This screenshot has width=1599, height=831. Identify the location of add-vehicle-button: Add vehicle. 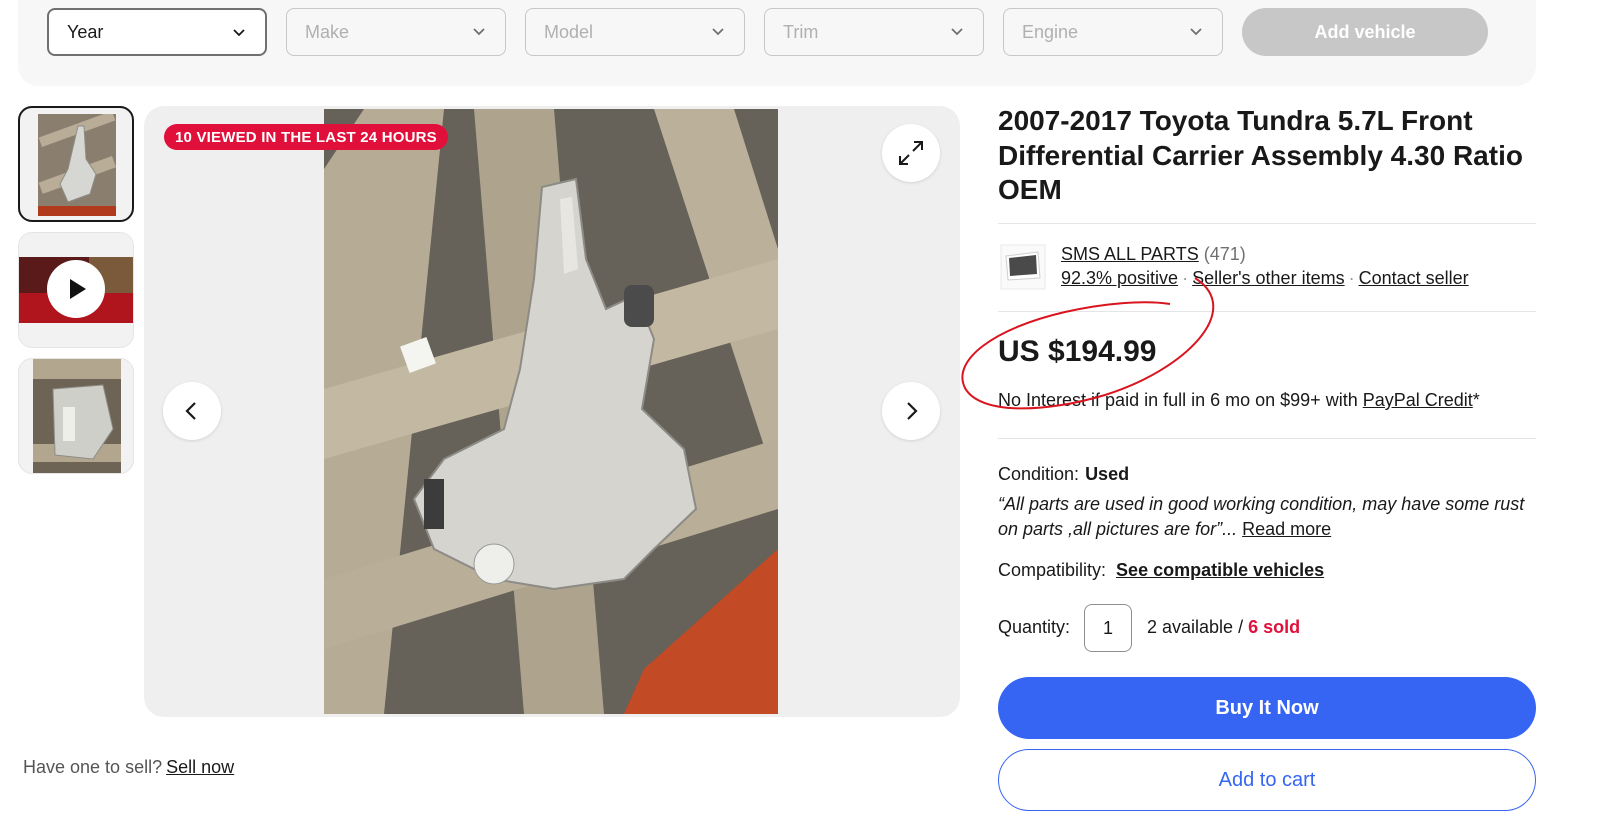
(1365, 32).